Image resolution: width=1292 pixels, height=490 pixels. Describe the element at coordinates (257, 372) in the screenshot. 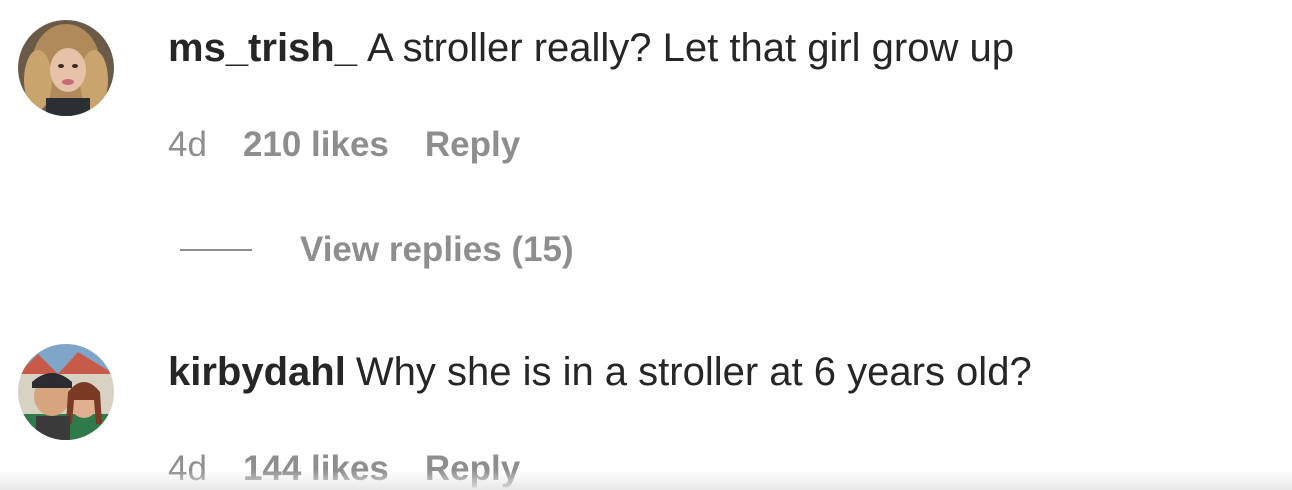

I see `comment-username: kirbydahl` at that location.